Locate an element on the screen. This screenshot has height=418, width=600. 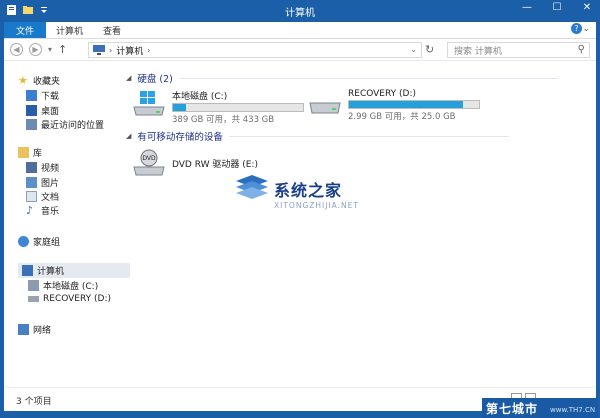
sidebar-label: RECOVERY (D:) is located at coordinates (77, 299).